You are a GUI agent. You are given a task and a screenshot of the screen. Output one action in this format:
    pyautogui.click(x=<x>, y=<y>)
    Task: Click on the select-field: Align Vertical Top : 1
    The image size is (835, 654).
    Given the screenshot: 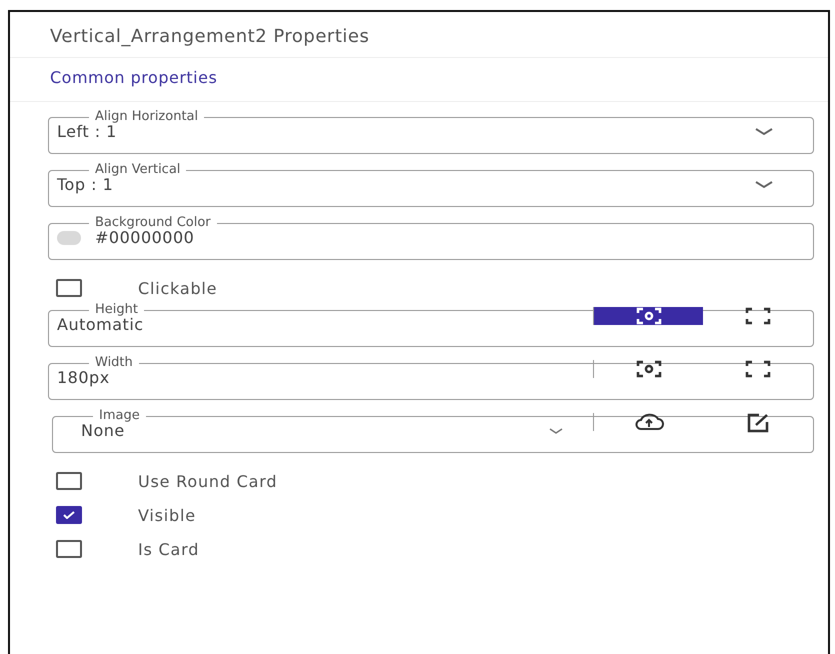 What is the action you would take?
    pyautogui.click(x=431, y=186)
    